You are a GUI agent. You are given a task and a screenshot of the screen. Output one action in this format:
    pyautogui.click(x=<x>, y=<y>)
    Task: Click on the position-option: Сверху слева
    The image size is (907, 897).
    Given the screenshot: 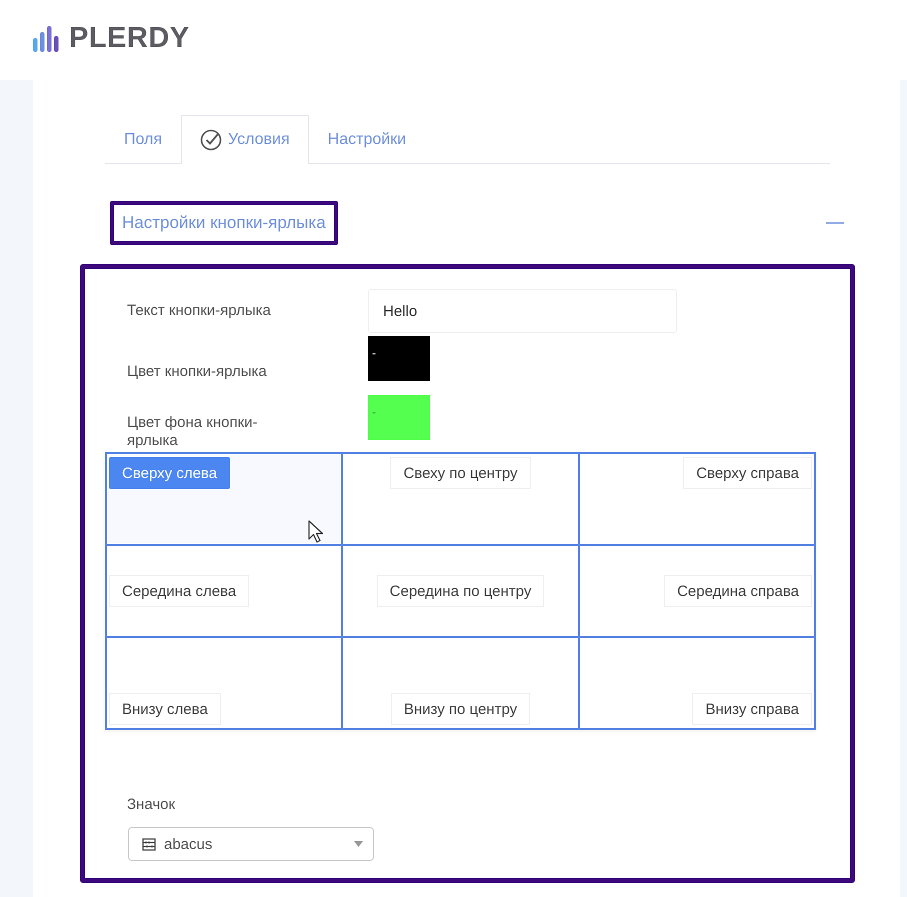 What is the action you would take?
    pyautogui.click(x=169, y=473)
    